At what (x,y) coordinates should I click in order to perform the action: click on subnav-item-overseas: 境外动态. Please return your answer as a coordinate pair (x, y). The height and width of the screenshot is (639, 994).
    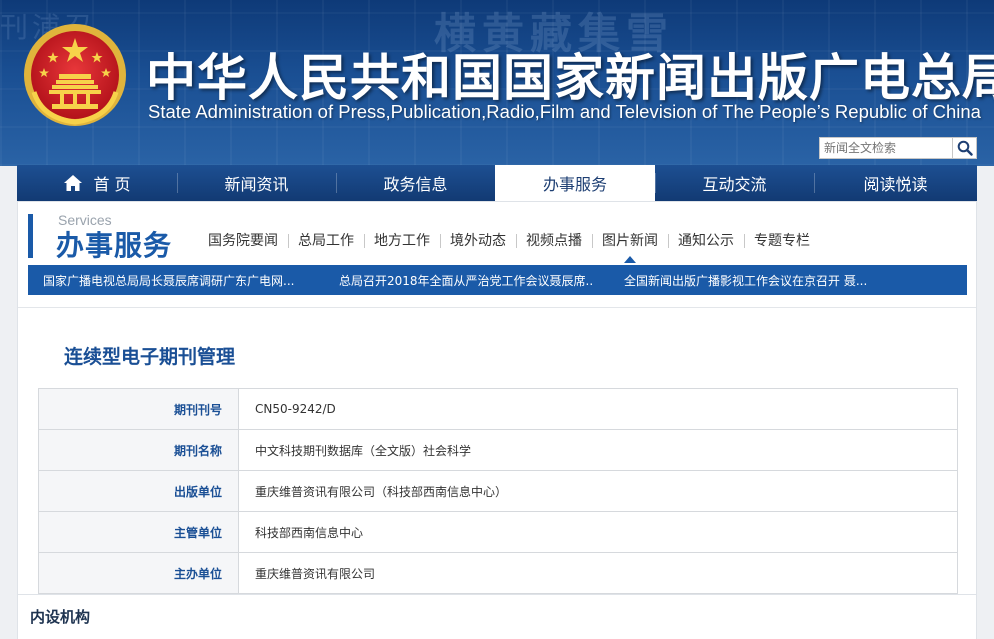
    Looking at the image, I should click on (478, 241).